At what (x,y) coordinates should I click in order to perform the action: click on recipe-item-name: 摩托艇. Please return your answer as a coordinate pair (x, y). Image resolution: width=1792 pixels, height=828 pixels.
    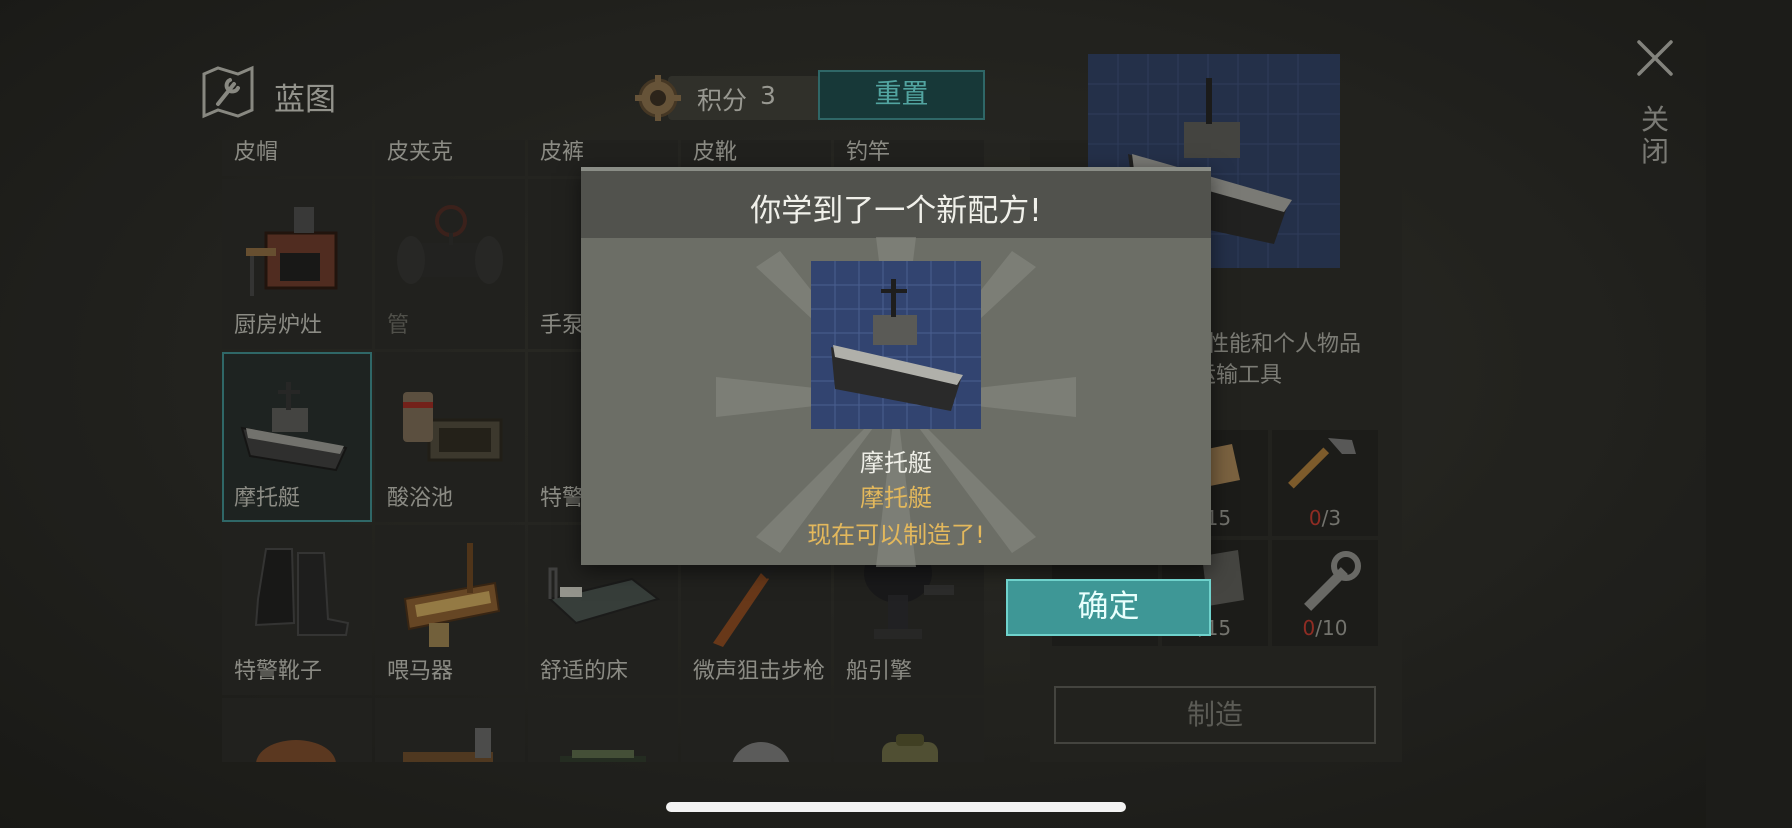
    Looking at the image, I should click on (896, 463).